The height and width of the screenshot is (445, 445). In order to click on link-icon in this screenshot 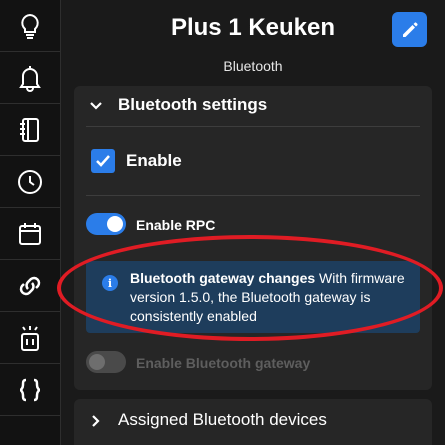, I will do `click(30, 285)`.